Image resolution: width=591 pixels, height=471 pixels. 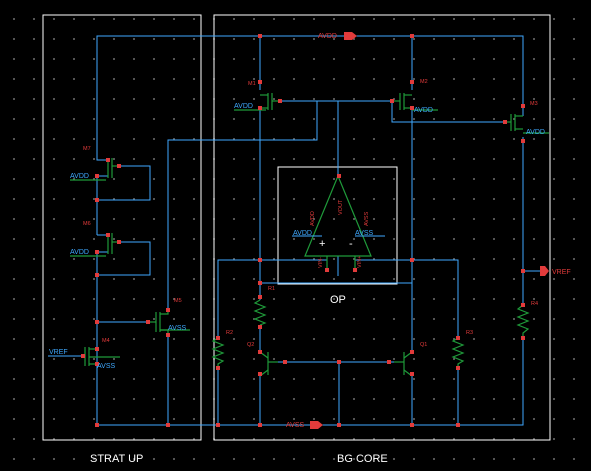 I want to click on op-avdd-pin-label: AVDD, so click(x=302, y=233).